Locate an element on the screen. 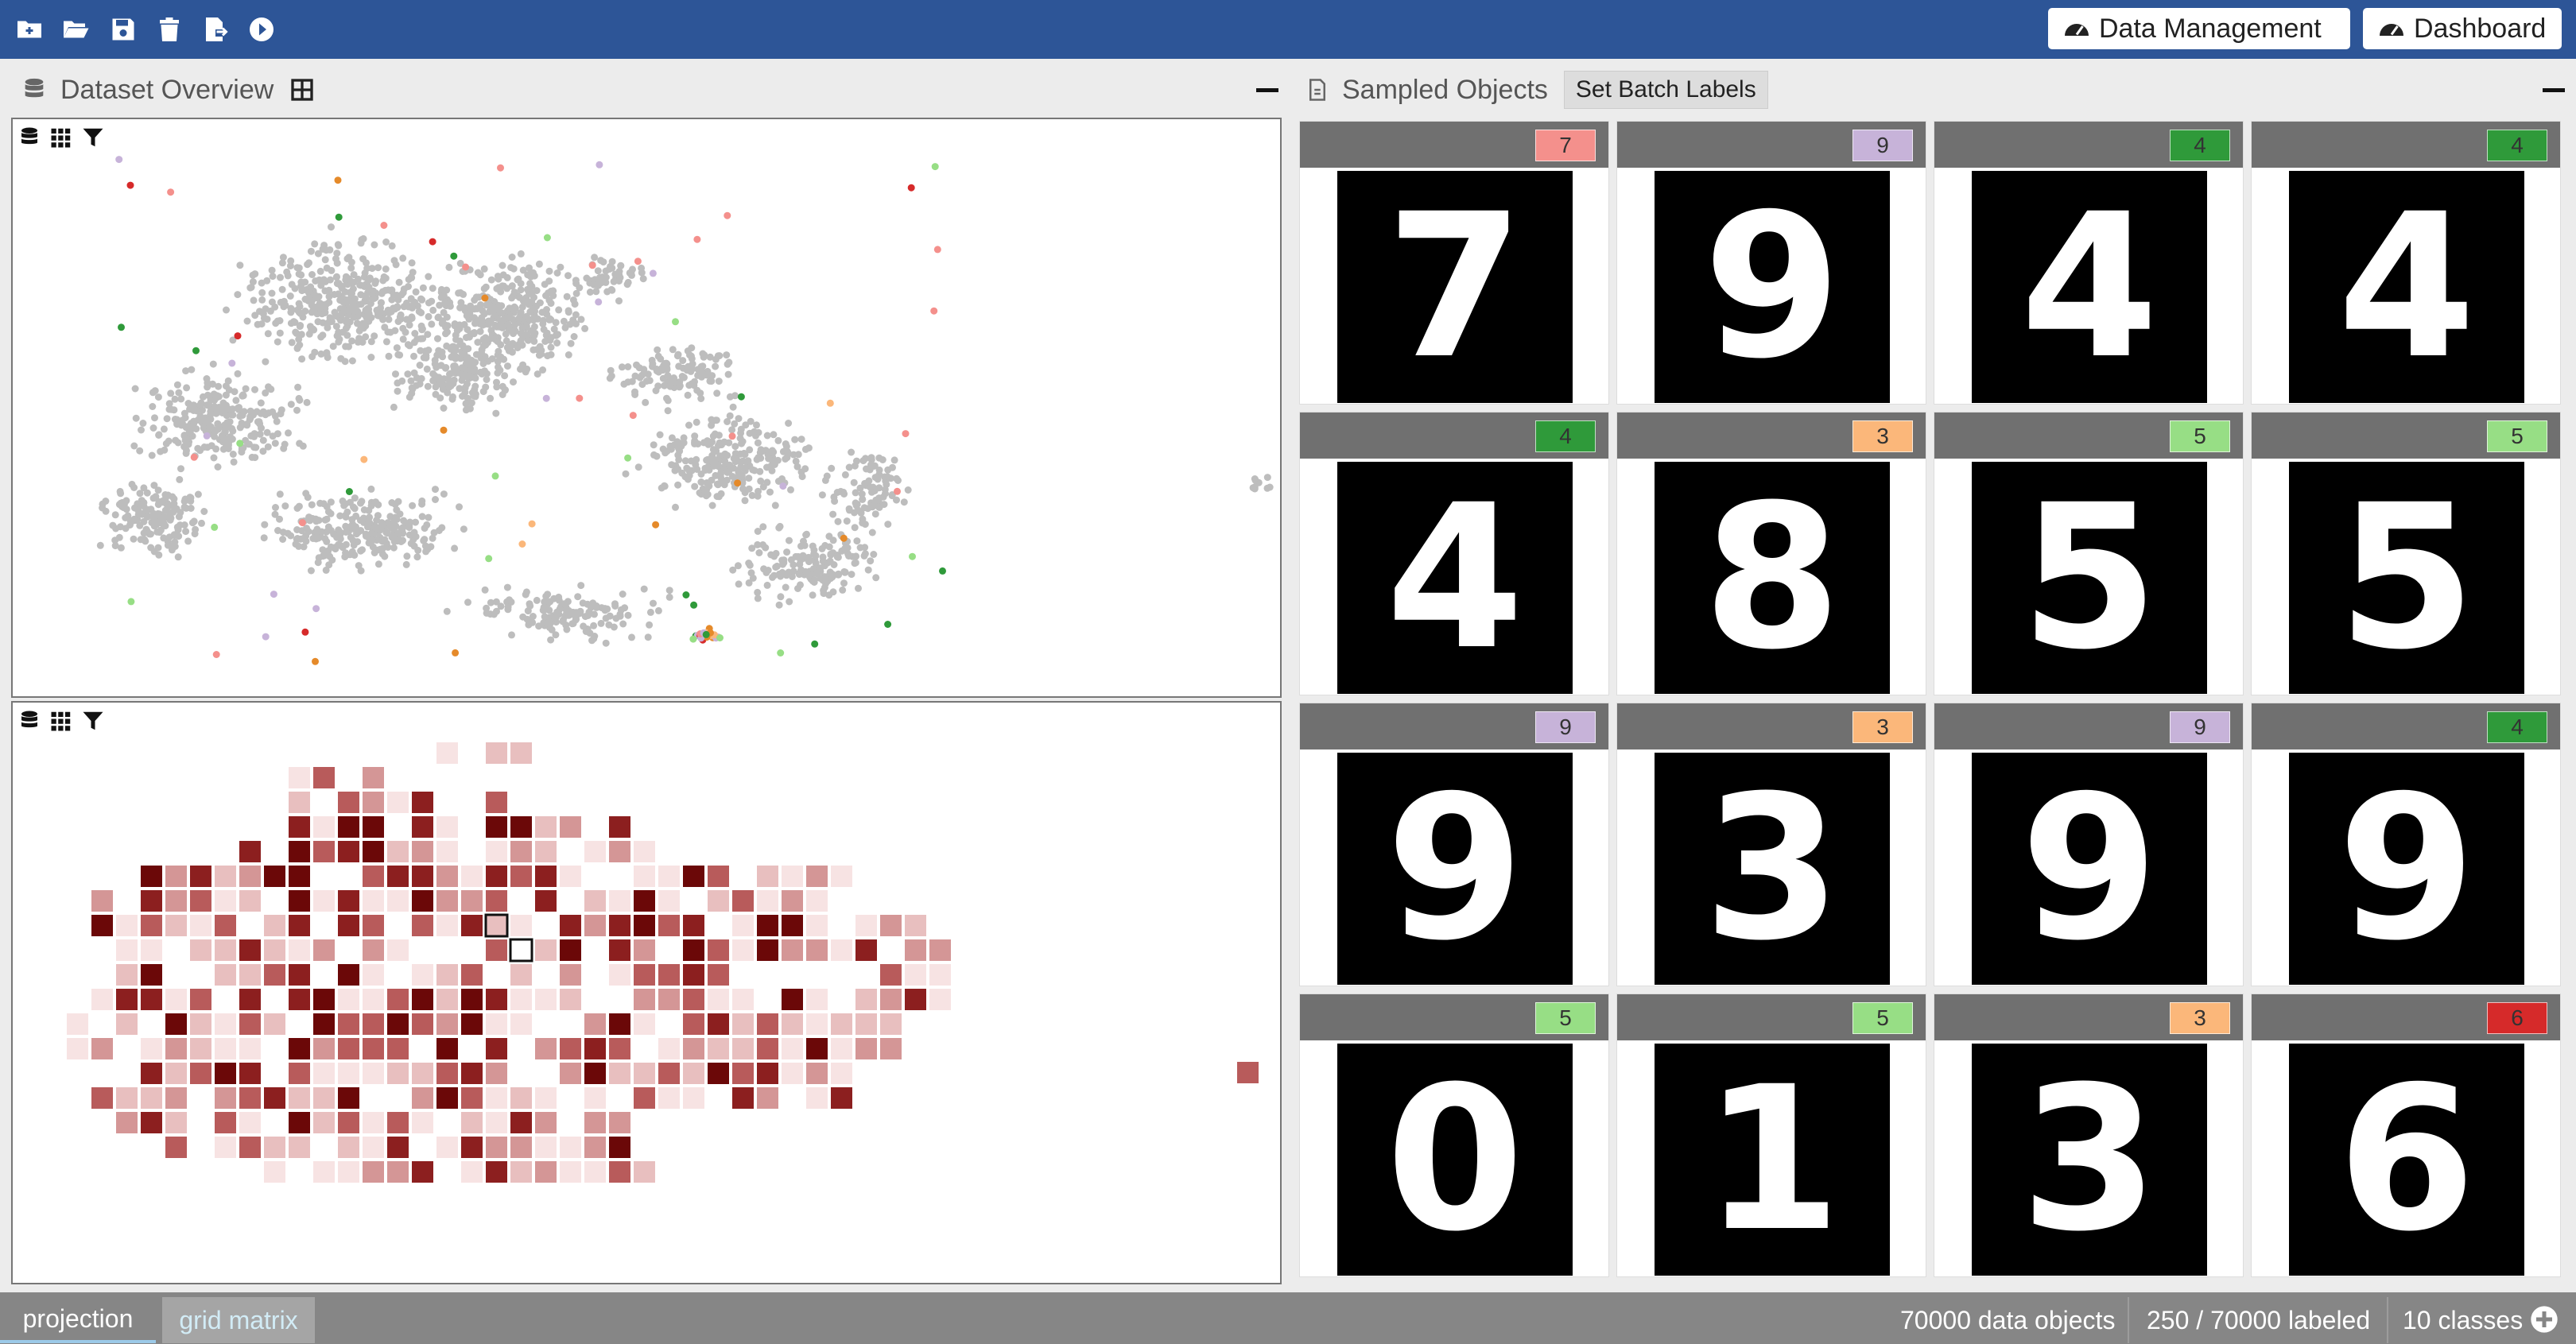  new-folder-icon is located at coordinates (30, 29).